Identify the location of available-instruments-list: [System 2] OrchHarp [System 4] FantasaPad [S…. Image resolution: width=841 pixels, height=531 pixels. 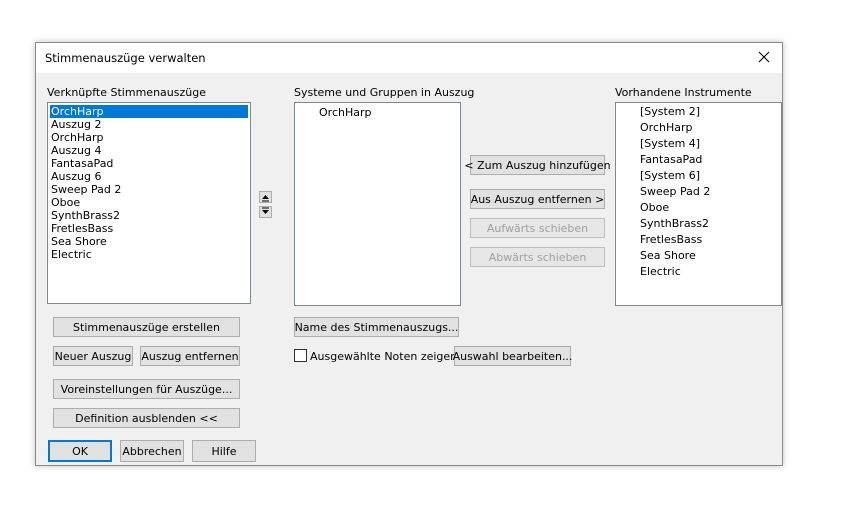
(698, 204).